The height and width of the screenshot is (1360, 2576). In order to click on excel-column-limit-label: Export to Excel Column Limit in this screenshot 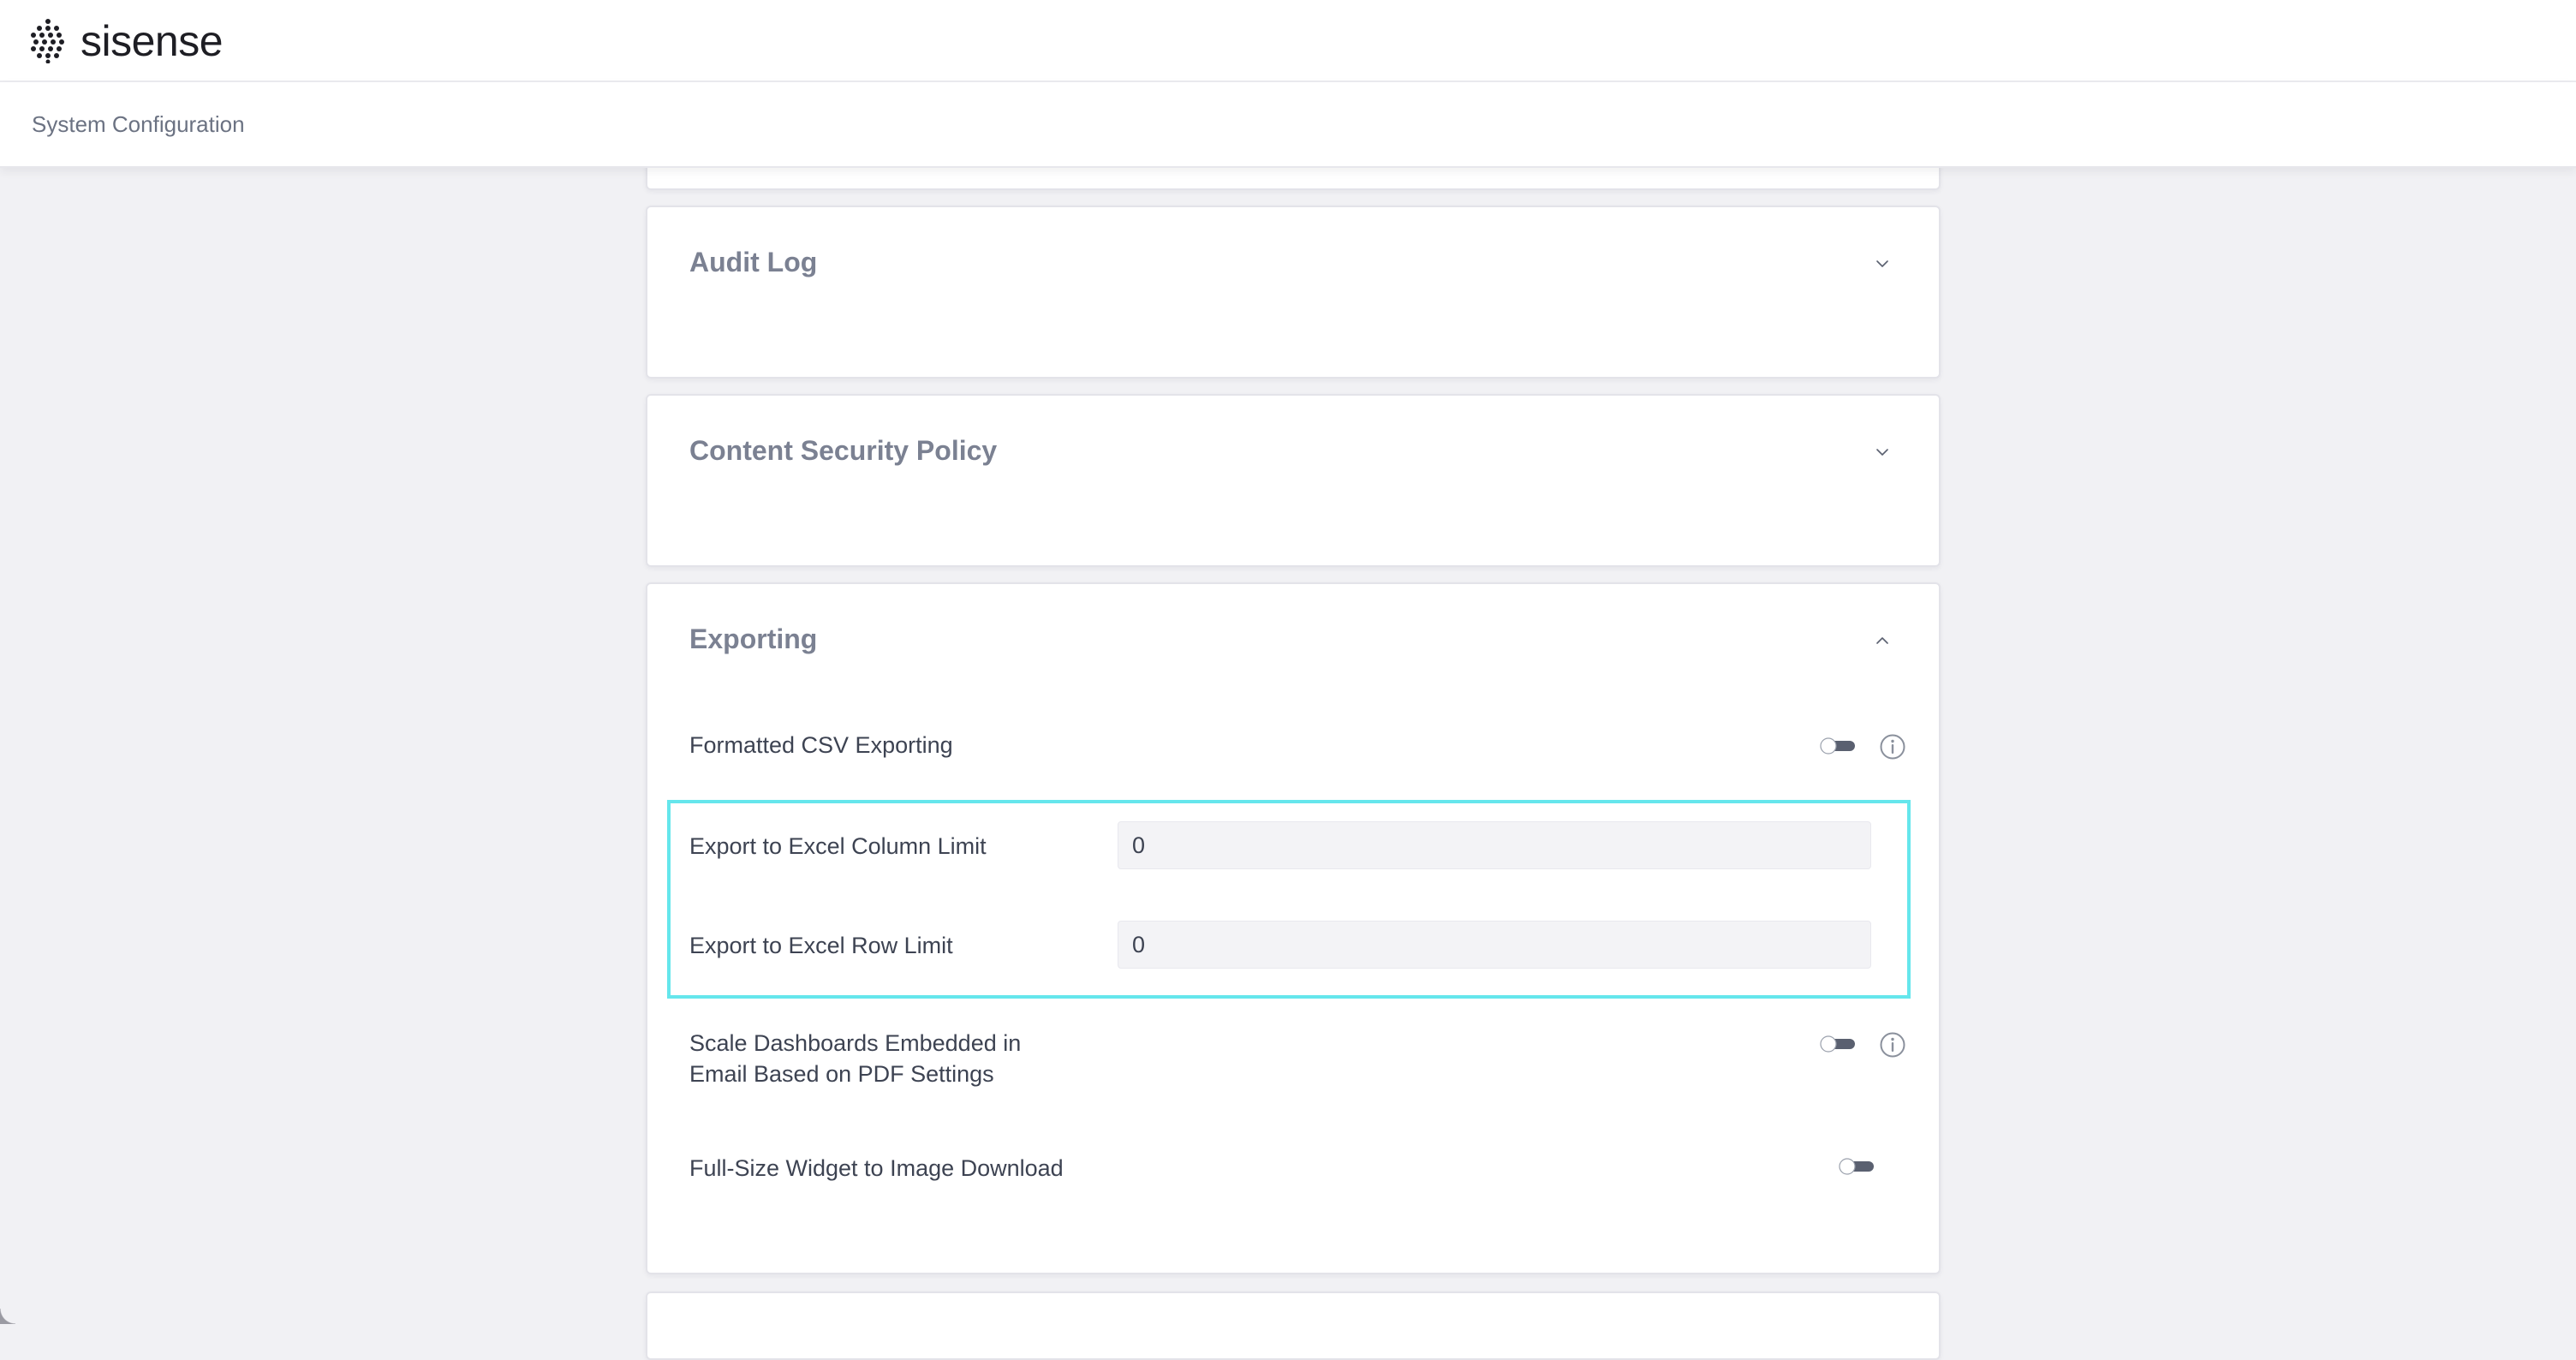, I will do `click(838, 846)`.